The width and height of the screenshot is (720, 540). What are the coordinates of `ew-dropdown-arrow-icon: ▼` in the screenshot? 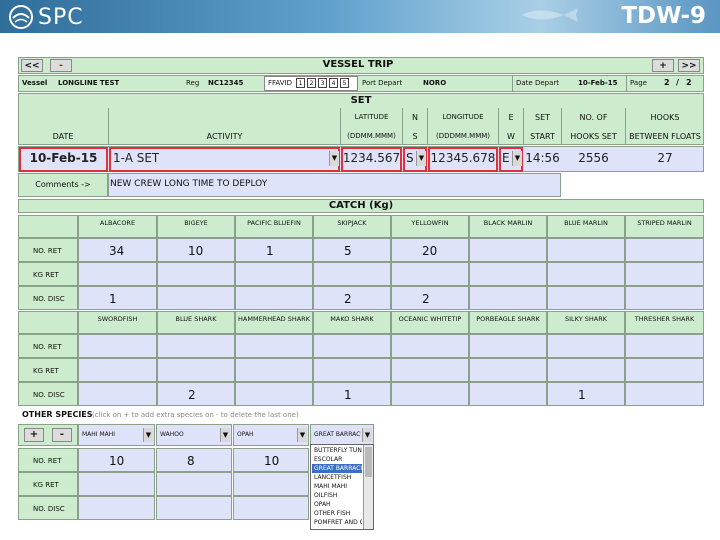 It's located at (517, 158).